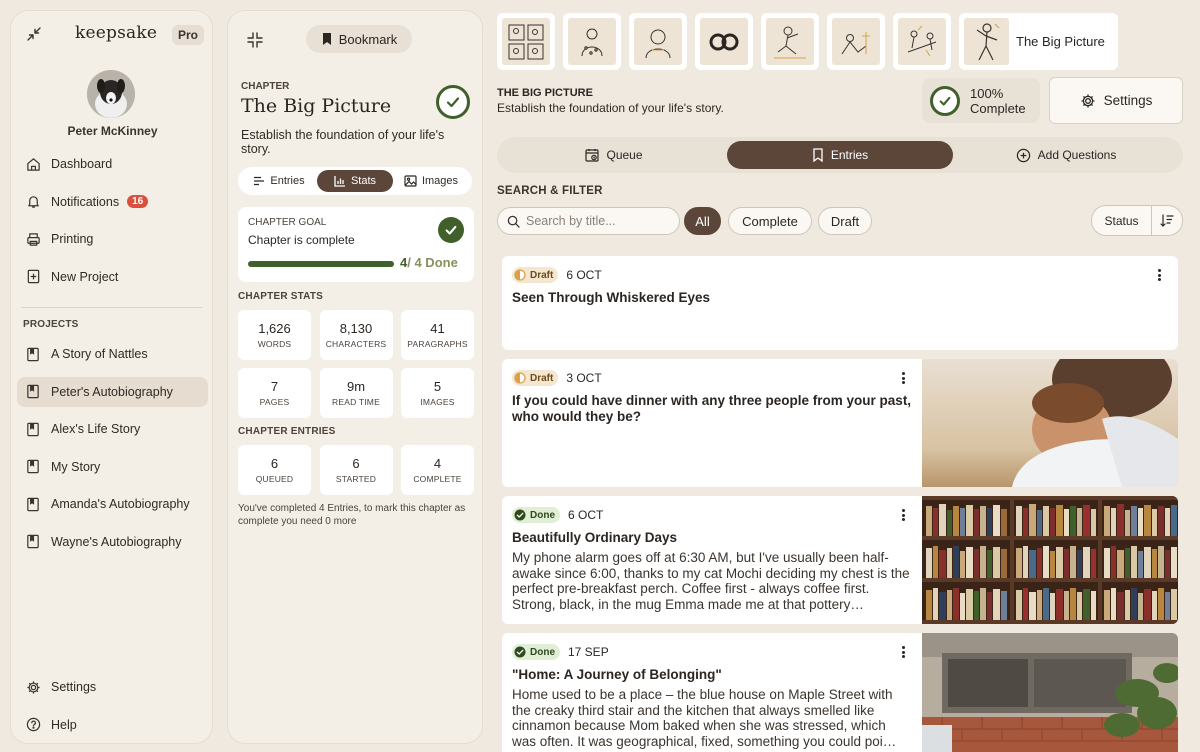 Image resolution: width=1200 pixels, height=752 pixels. Describe the element at coordinates (255, 40) in the screenshot. I see `collapse-panel-icon` at that location.